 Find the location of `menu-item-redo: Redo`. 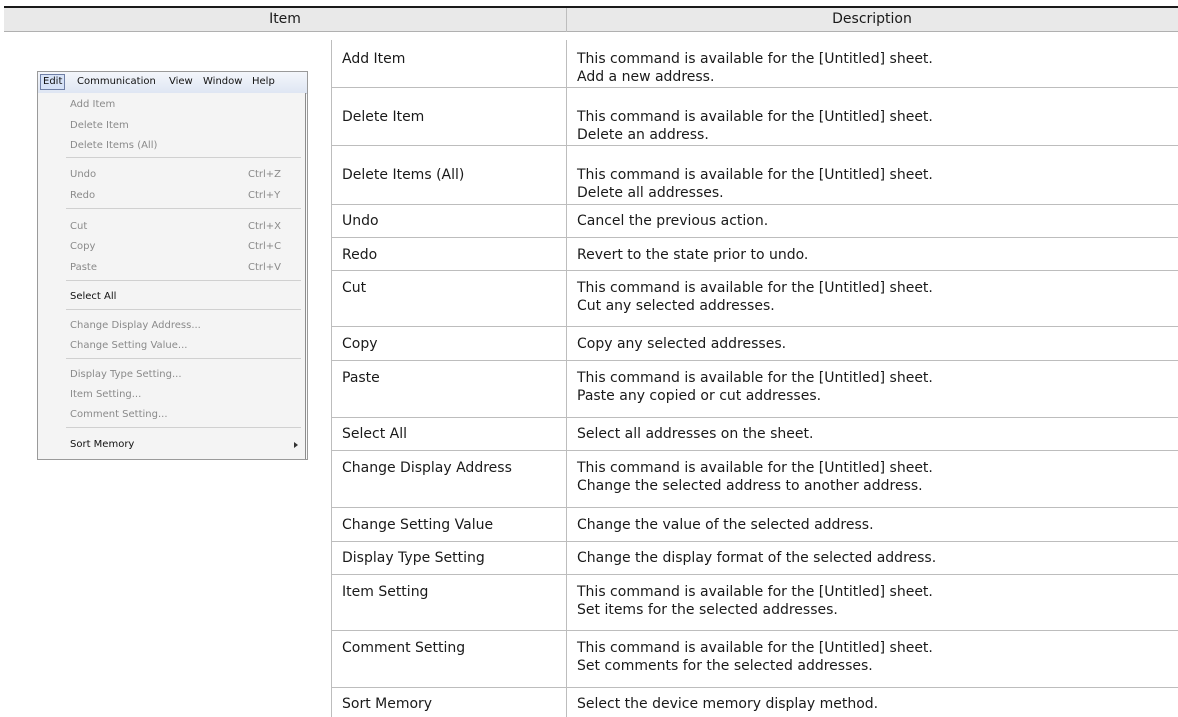

menu-item-redo: Redo is located at coordinates (82, 195).